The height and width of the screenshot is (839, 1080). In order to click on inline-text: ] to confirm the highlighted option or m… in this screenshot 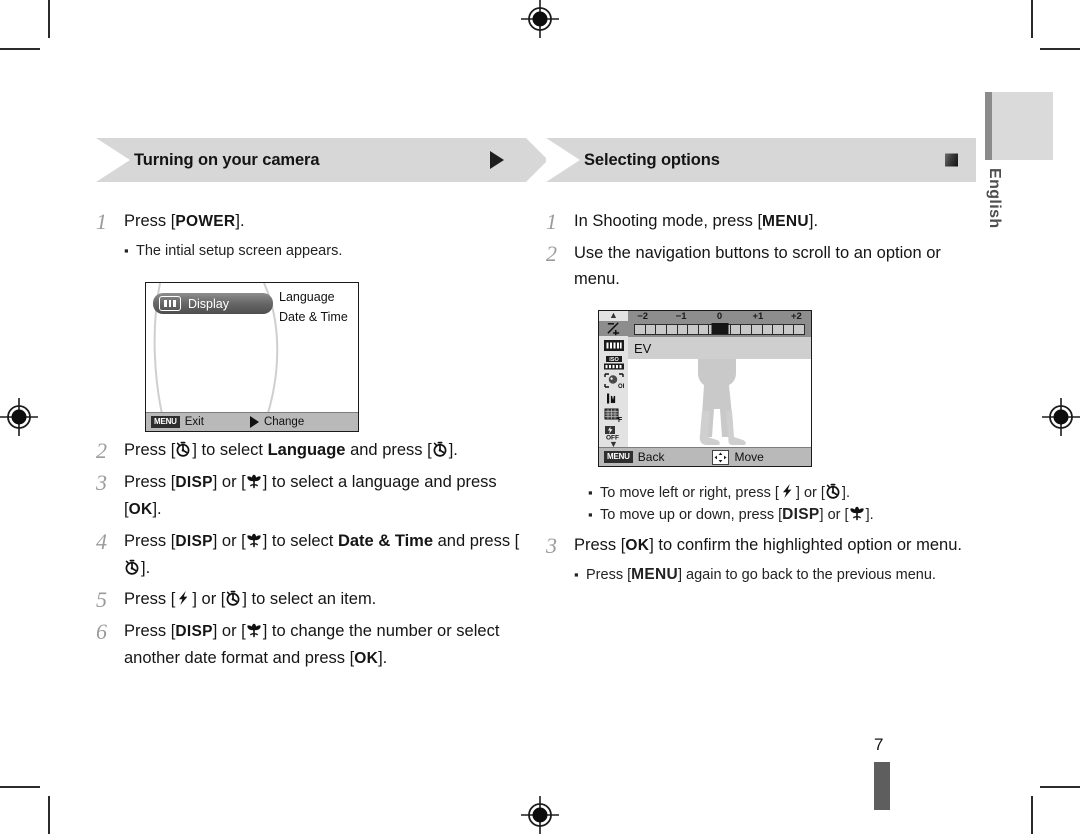, I will do `click(805, 545)`.